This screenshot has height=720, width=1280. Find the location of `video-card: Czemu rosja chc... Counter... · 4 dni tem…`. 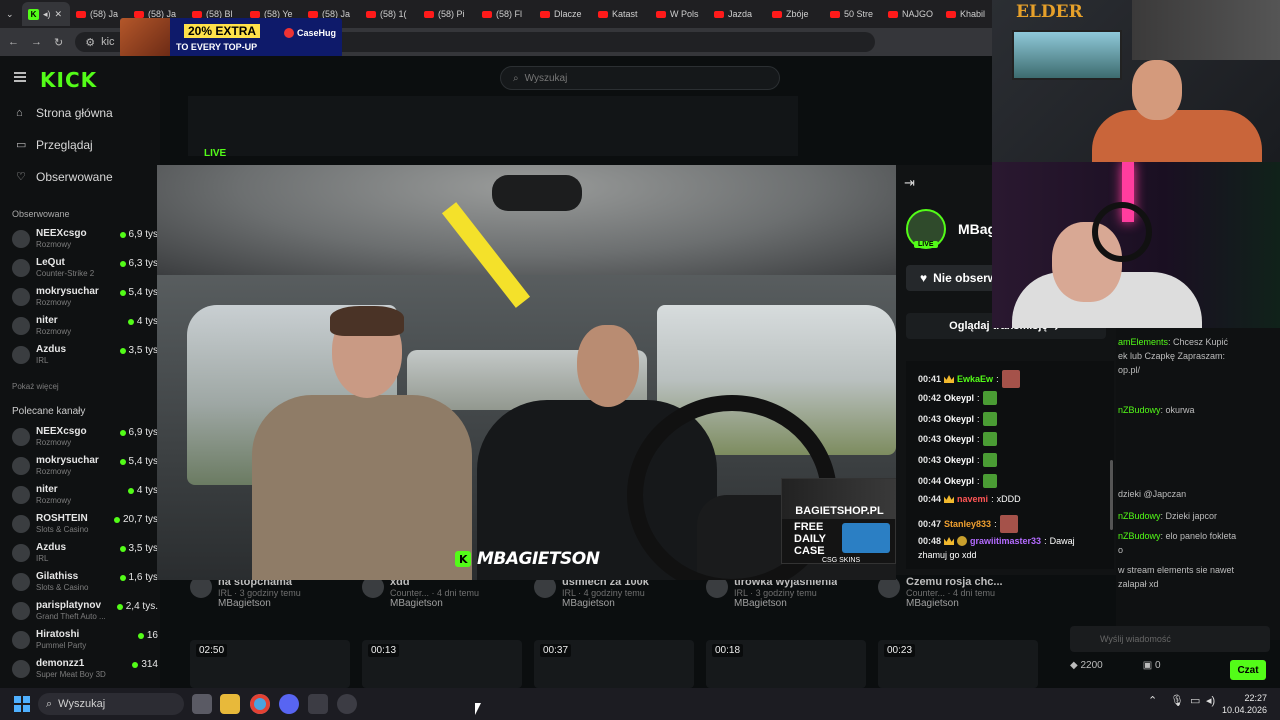

video-card: Czemu rosja chc... Counter... · 4 dni tem… is located at coordinates (963, 601).